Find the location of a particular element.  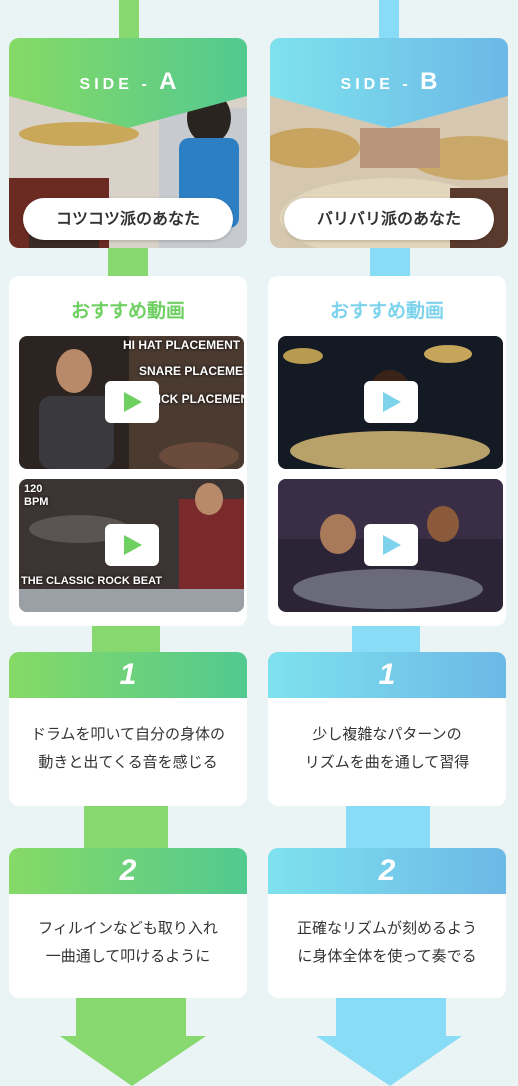

connector-step-step-b is located at coordinates (388, 826).